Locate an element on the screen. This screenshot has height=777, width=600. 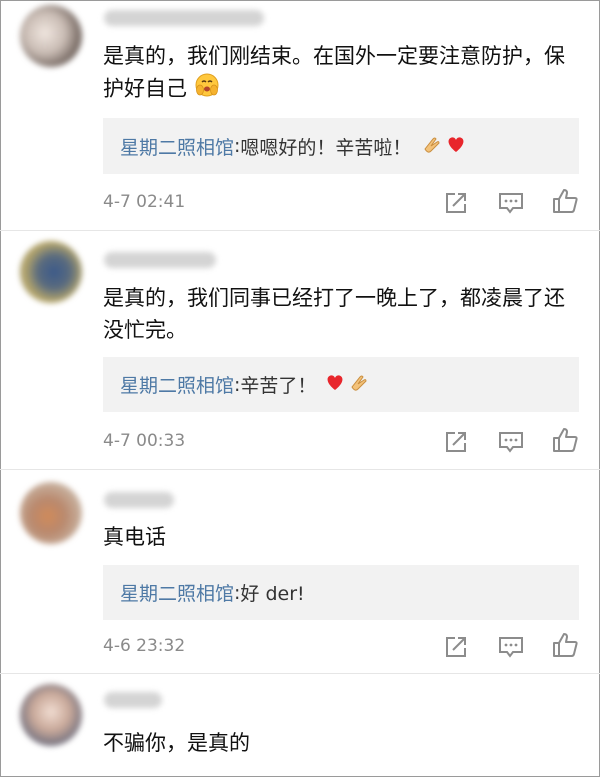
comment-time: 4-7 02:41 is located at coordinates (144, 202).